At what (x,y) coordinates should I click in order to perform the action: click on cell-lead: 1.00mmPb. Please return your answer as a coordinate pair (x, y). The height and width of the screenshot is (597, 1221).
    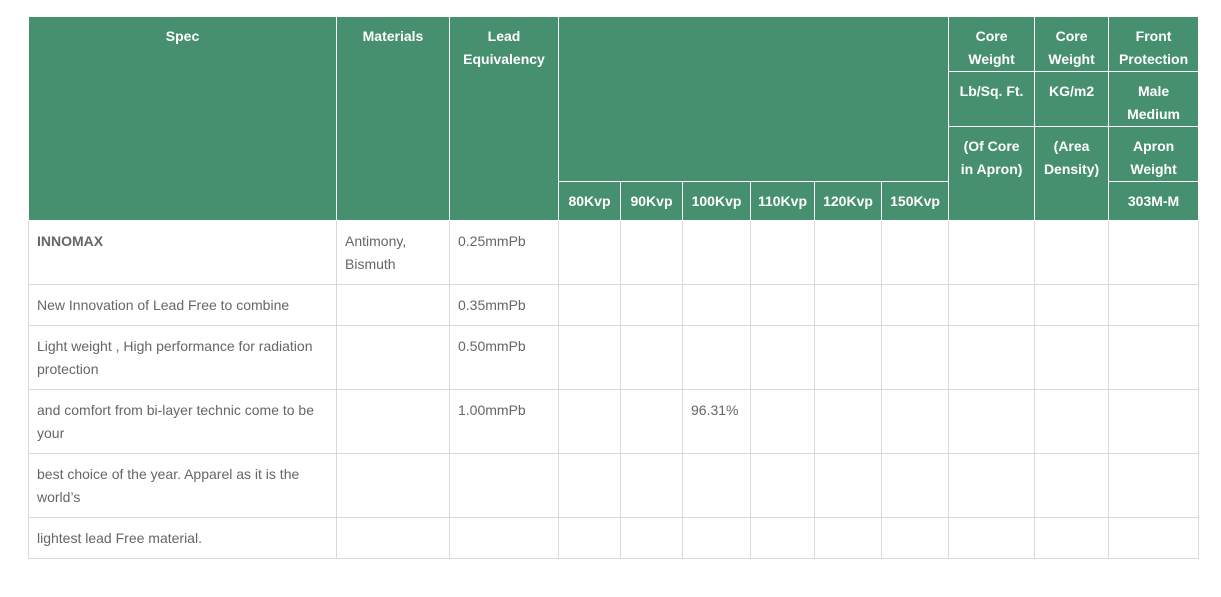
    Looking at the image, I should click on (504, 421).